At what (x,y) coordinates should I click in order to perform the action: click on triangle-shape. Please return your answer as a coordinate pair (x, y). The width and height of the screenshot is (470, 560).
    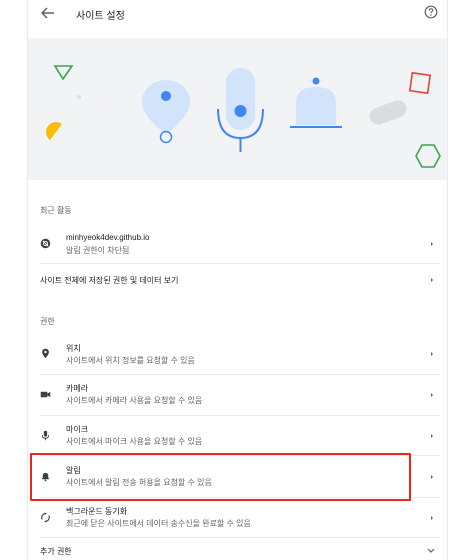
    Looking at the image, I should click on (63, 73).